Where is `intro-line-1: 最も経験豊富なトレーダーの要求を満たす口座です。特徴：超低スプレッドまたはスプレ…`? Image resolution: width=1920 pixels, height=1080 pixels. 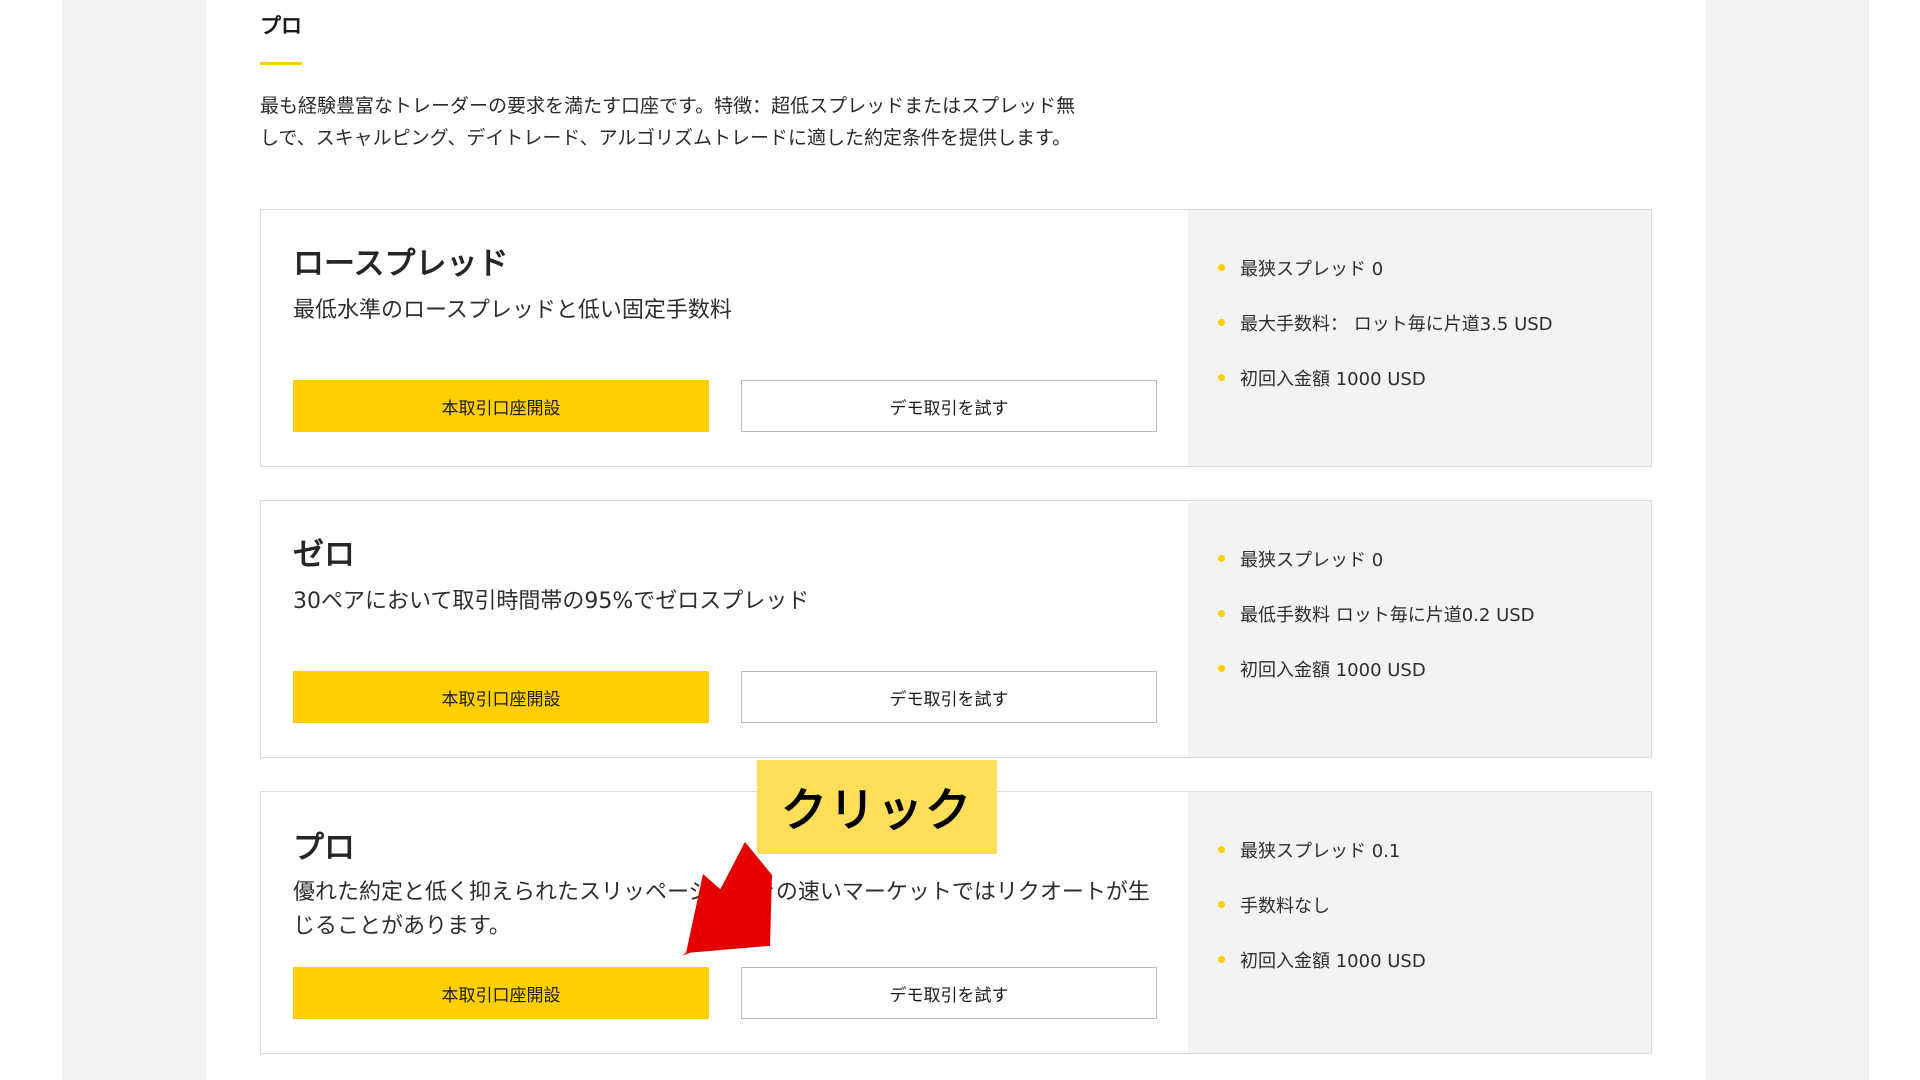 intro-line-1: 最も経験豊富なトレーダーの要求を満たす口座です。特徴：超低スプレッドまたはスプレ… is located at coordinates (668, 106).